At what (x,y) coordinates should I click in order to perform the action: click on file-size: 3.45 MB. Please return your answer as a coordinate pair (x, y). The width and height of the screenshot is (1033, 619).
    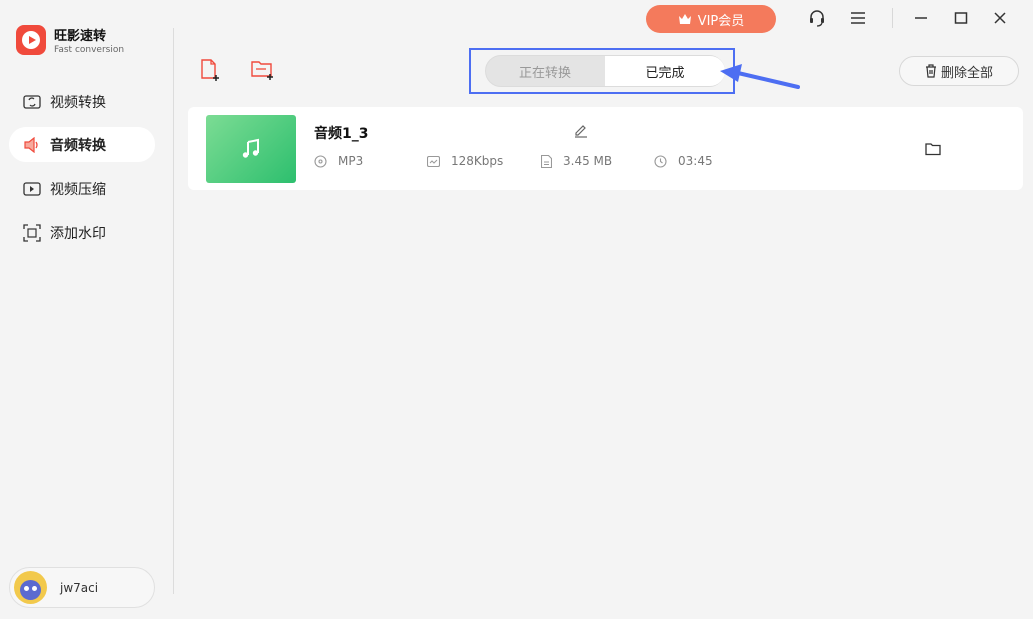
    Looking at the image, I should click on (576, 161).